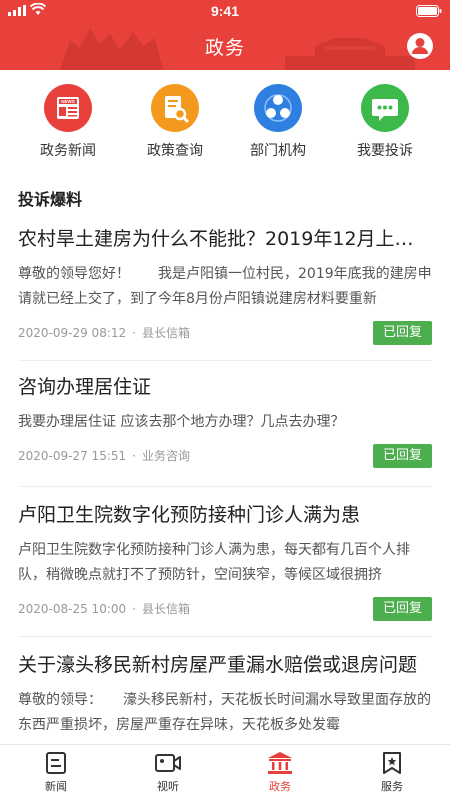  Describe the element at coordinates (225, 35) in the screenshot. I see `app-header: 9:41 政务` at that location.